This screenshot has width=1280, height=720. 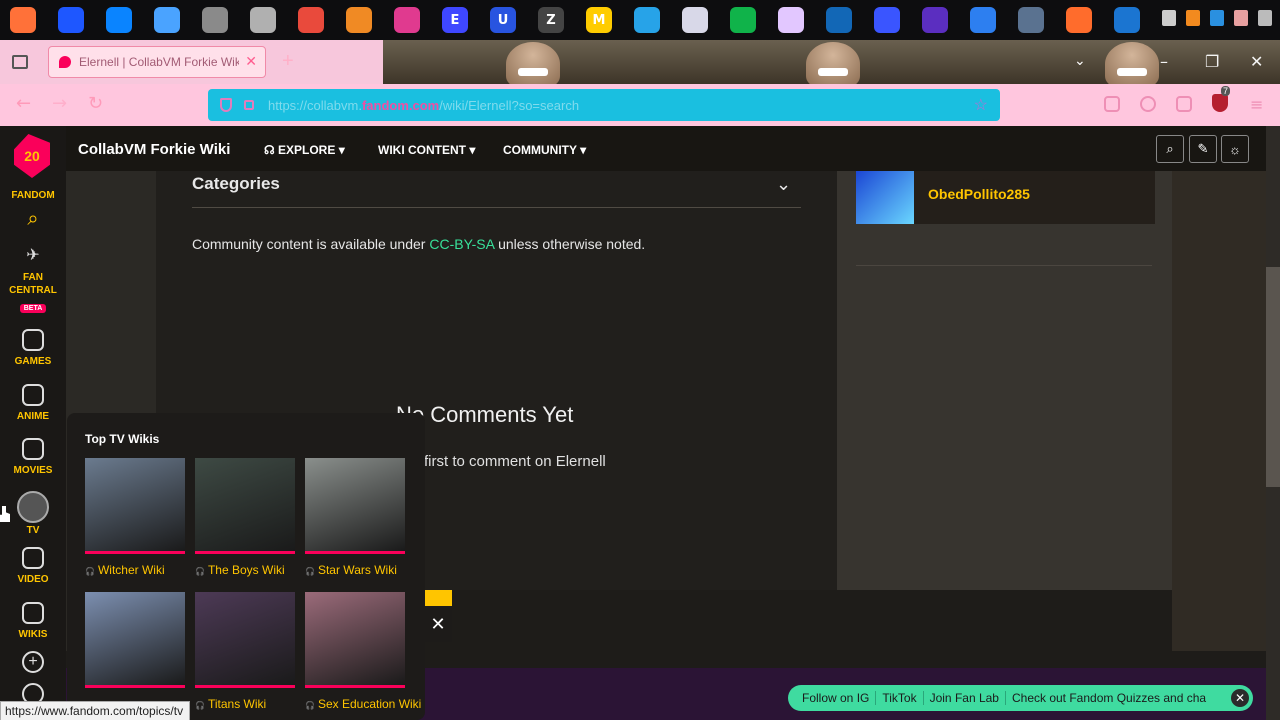 I want to click on account-icon, so click(x=1148, y=104).